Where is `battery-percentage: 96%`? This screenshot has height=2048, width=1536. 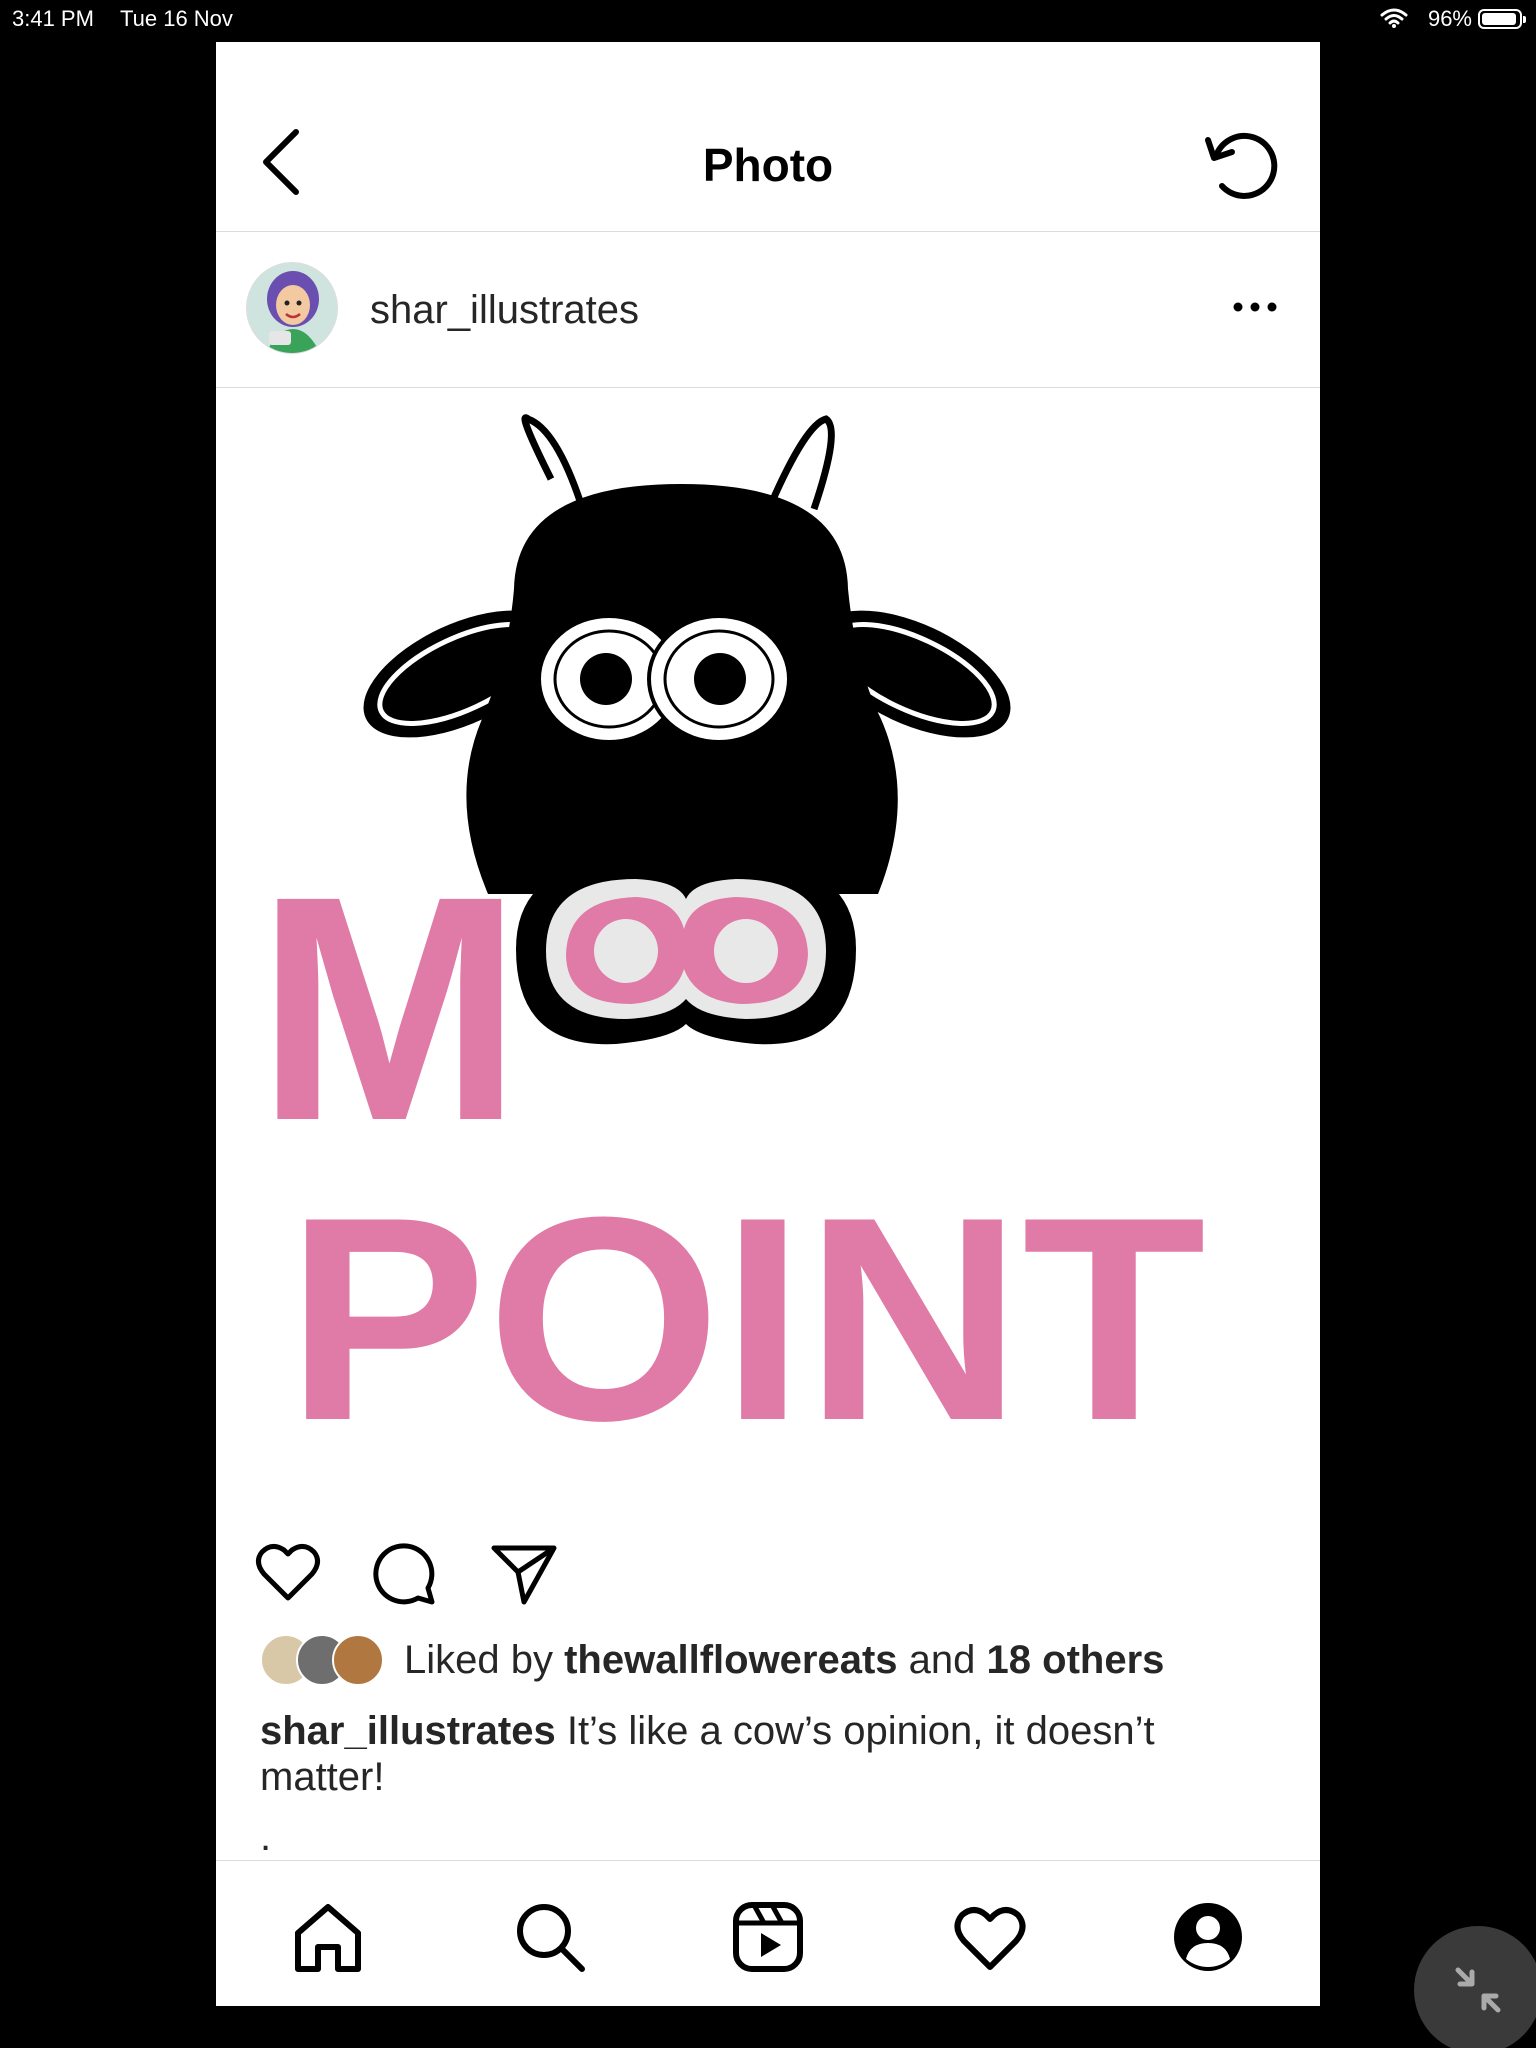 battery-percentage: 96% is located at coordinates (1449, 18).